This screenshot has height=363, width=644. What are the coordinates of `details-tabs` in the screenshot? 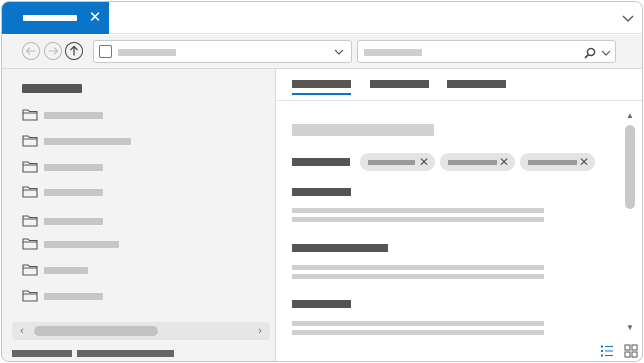 It's located at (459, 85).